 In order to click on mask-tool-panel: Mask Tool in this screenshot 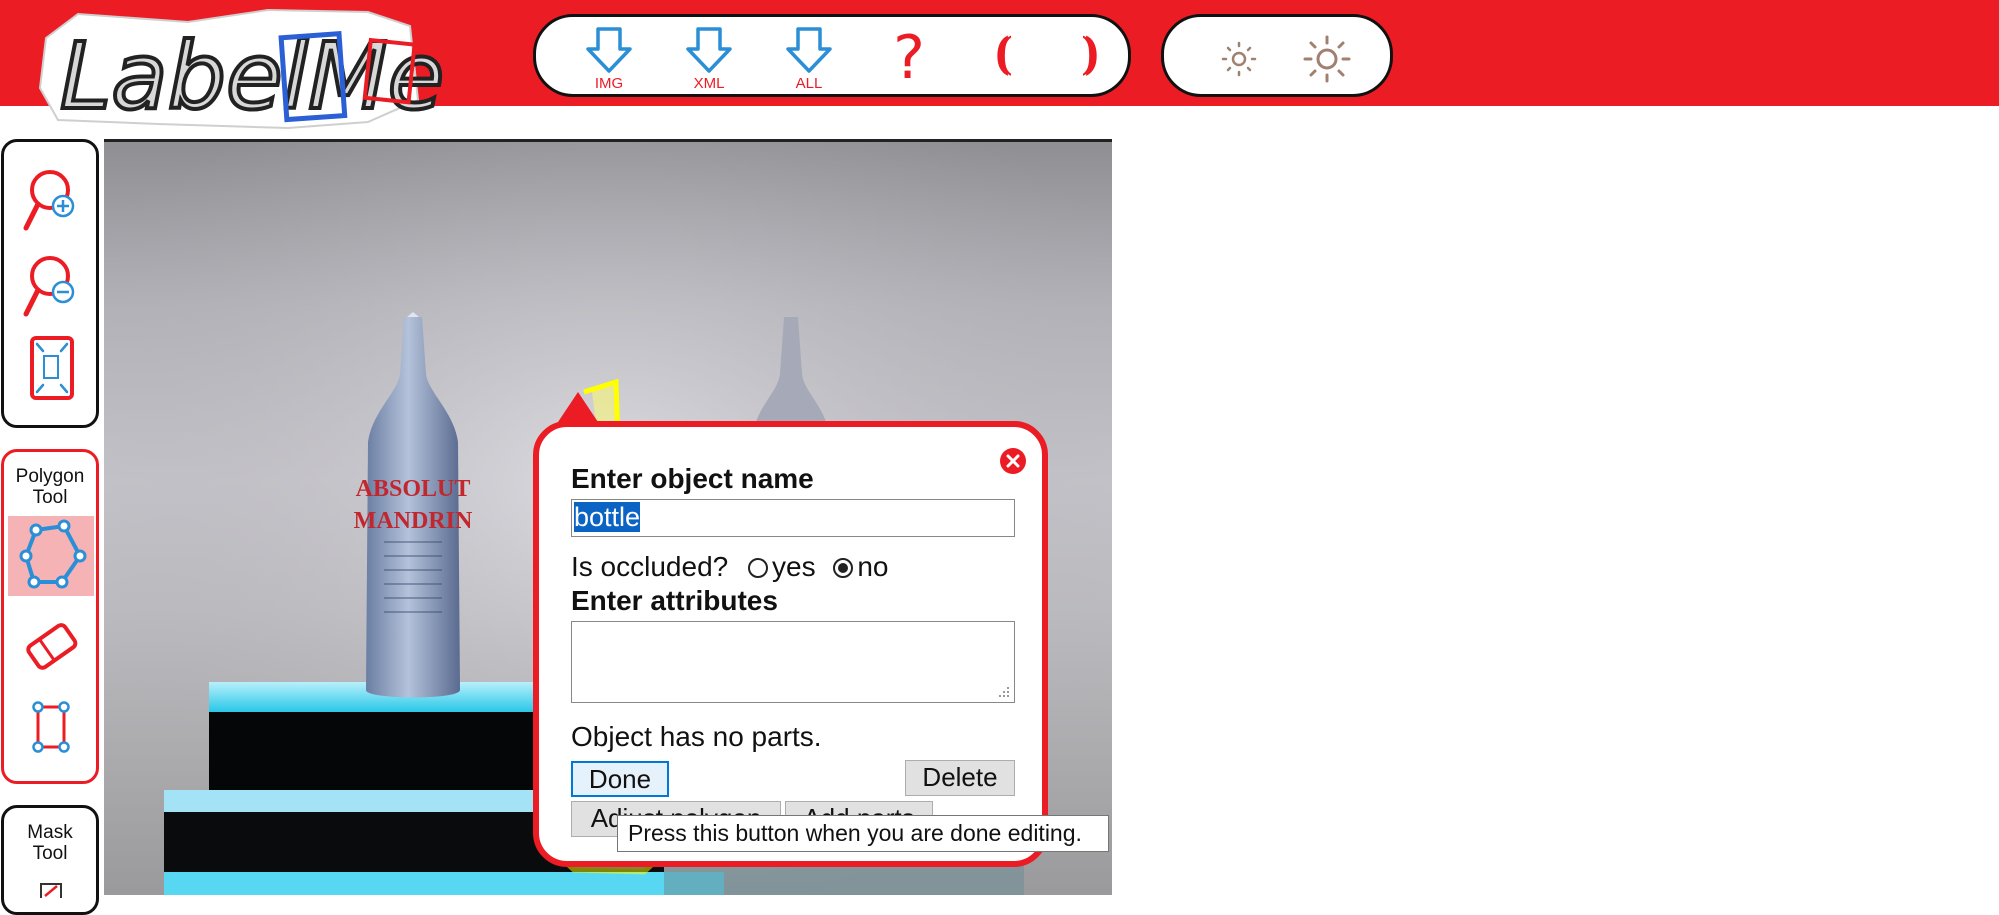, I will do `click(50, 860)`.